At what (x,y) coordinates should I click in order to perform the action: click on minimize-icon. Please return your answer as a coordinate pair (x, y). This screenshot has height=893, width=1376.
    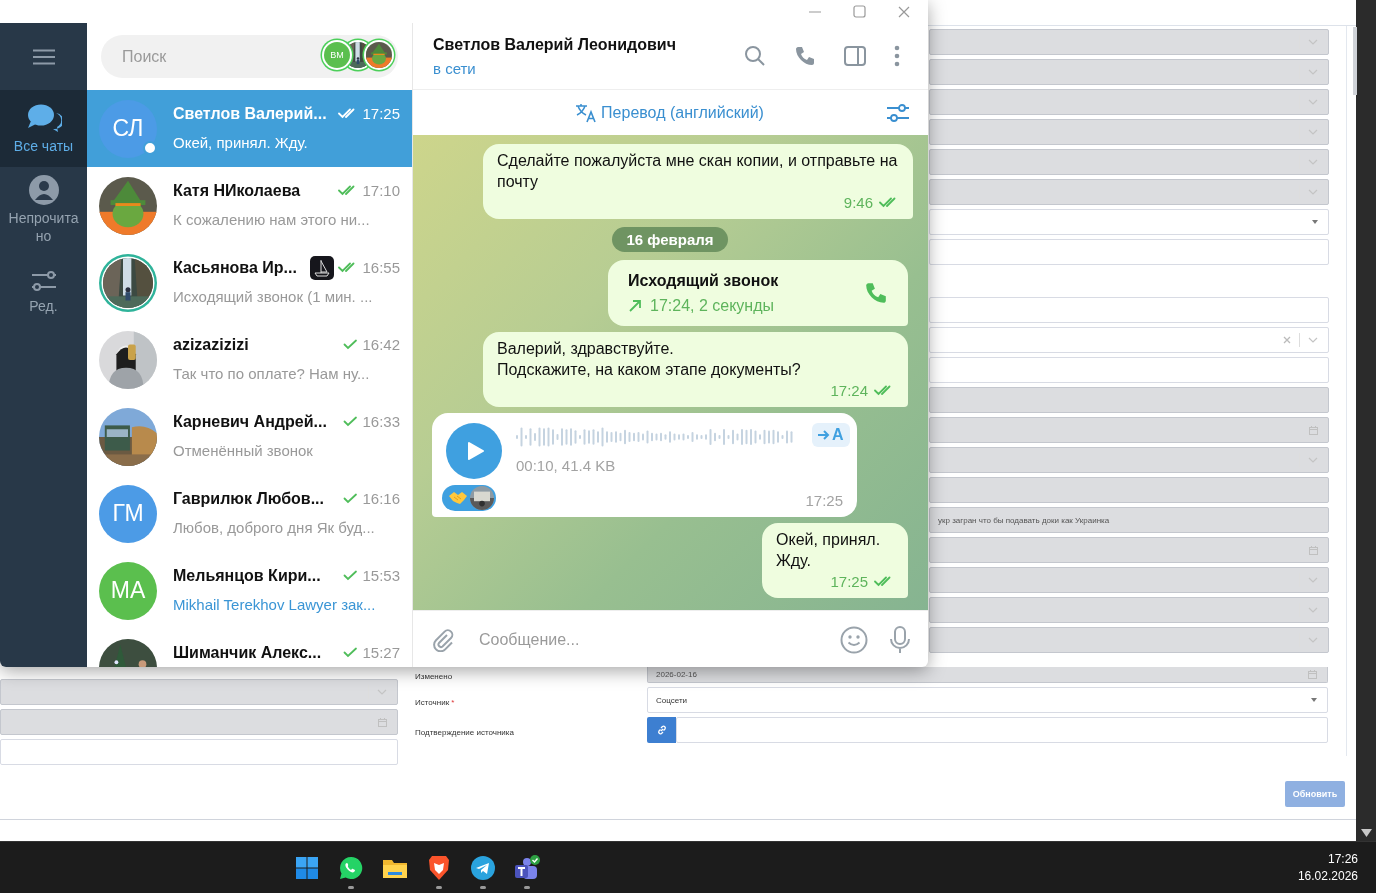
    Looking at the image, I should click on (815, 11).